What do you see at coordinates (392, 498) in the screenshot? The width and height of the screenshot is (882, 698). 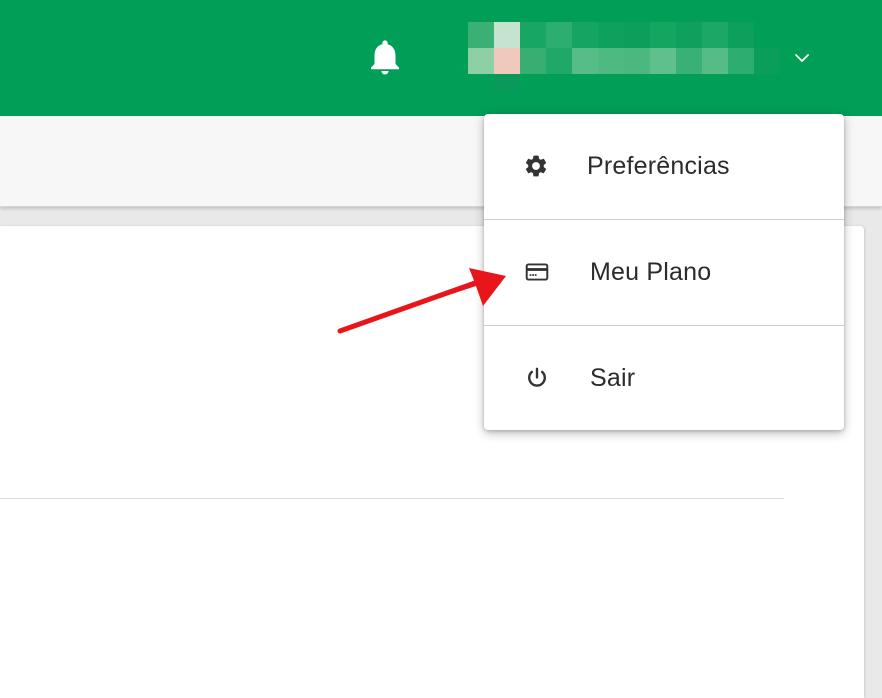 I see `divider` at bounding box center [392, 498].